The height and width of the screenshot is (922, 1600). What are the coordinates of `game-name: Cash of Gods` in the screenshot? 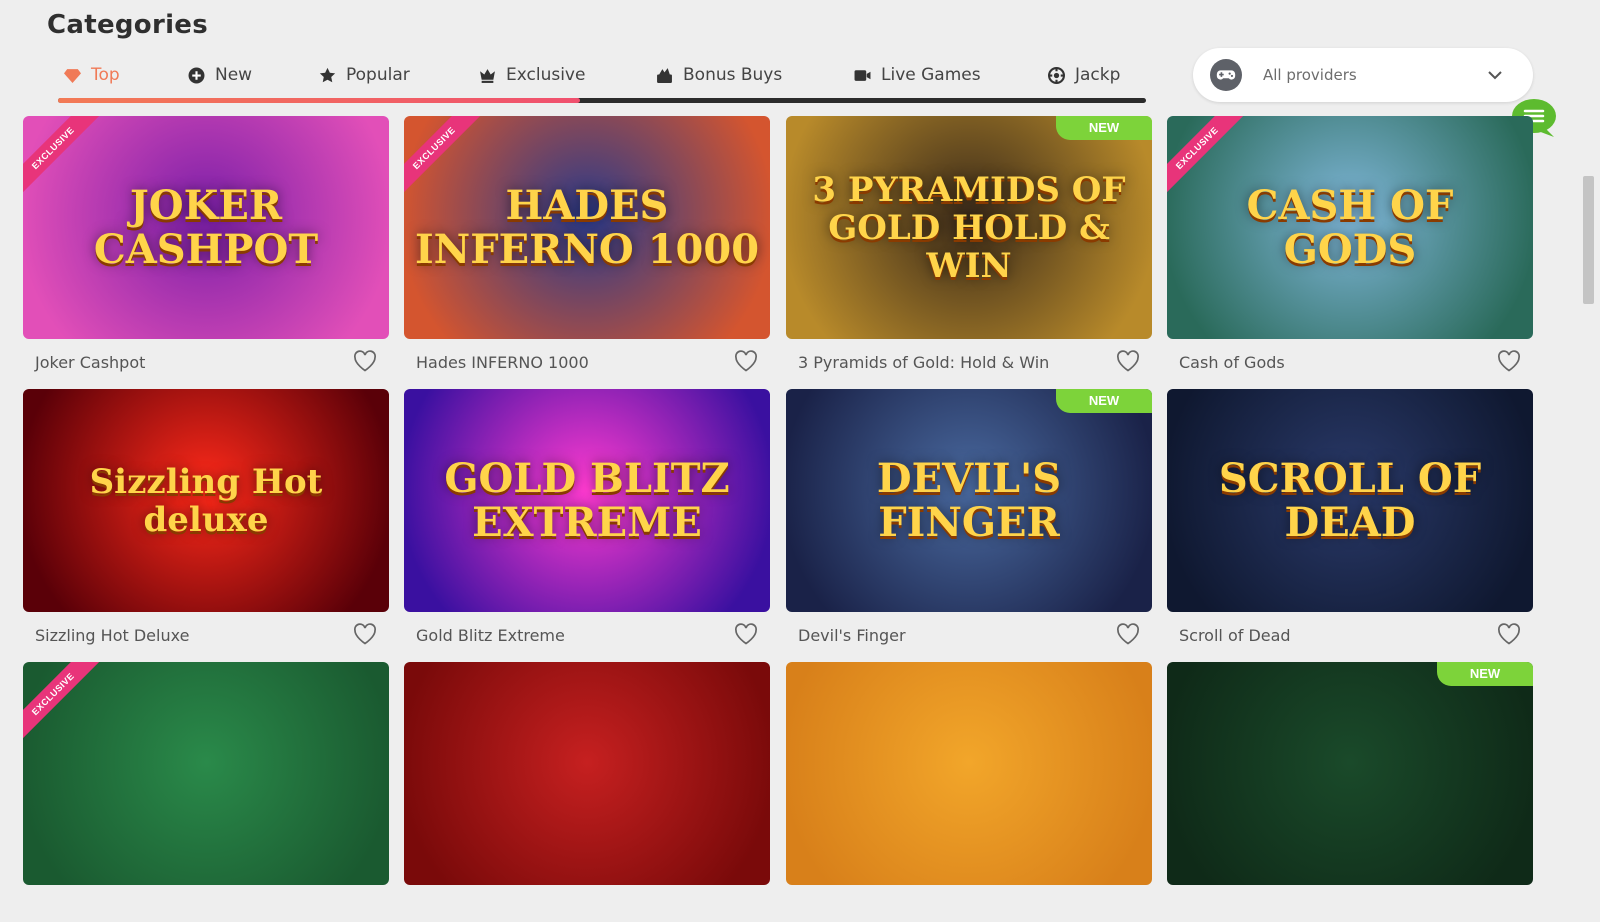 It's located at (1232, 362).